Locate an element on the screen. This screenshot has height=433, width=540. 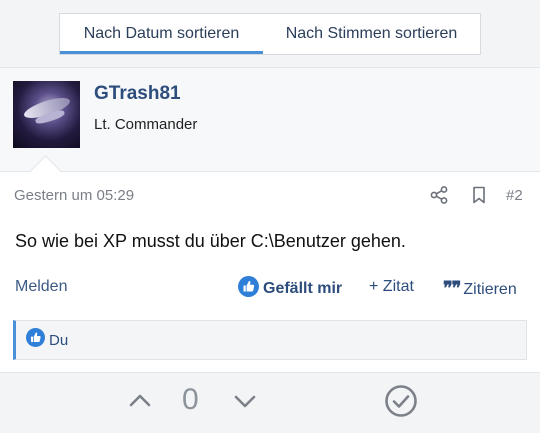
check-circle-icon is located at coordinates (401, 403).